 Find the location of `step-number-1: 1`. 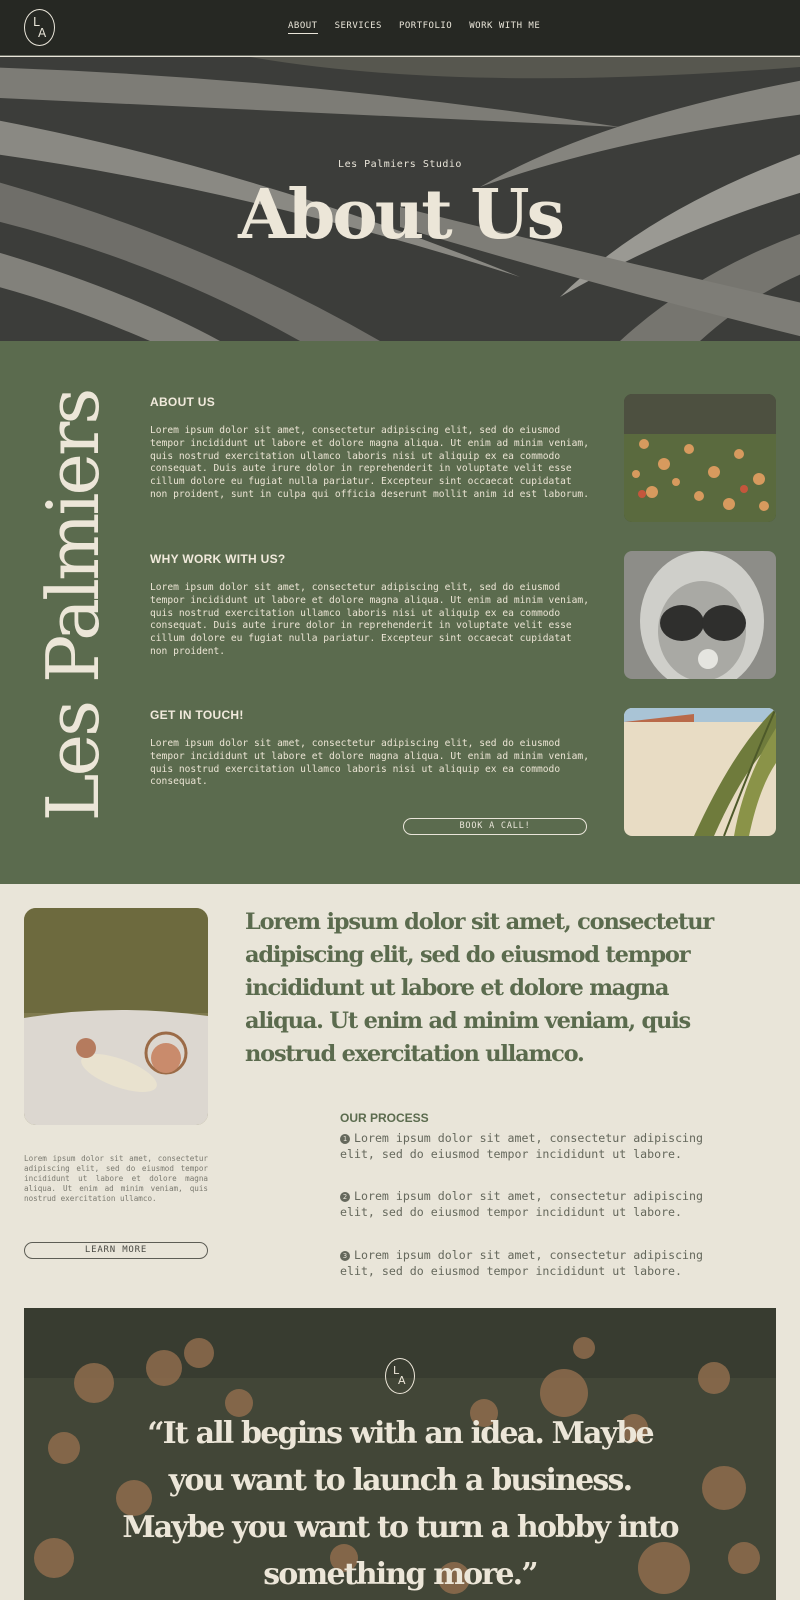

step-number-1: 1 is located at coordinates (345, 1139).